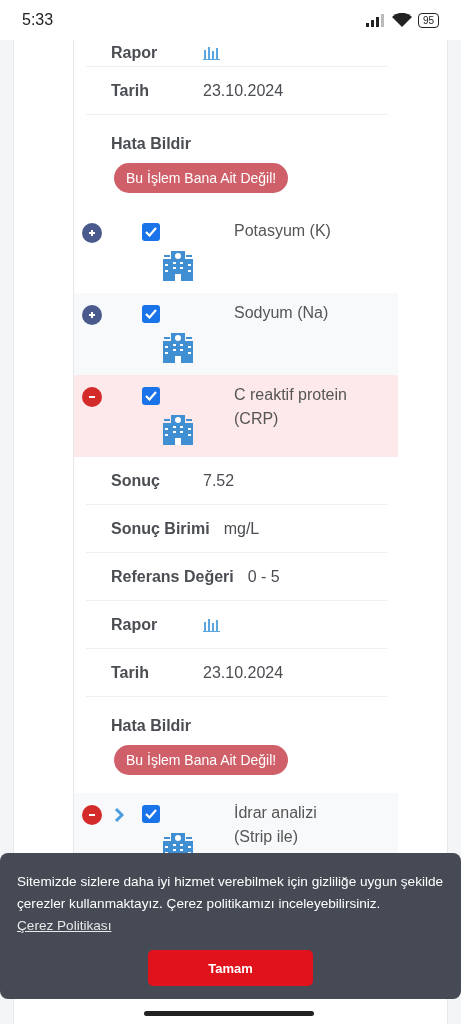 The height and width of the screenshot is (1024, 461). I want to click on test-row: Sodyum (Na), so click(236, 334).